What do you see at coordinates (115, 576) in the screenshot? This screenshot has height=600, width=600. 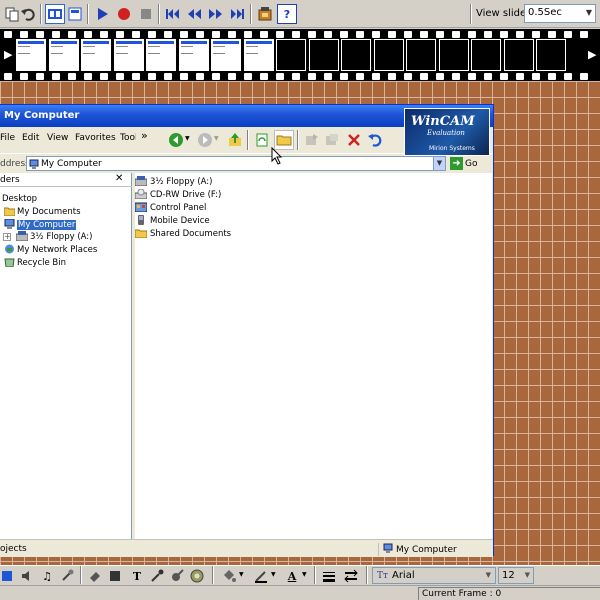 I see `rectangle-tool-icon` at bounding box center [115, 576].